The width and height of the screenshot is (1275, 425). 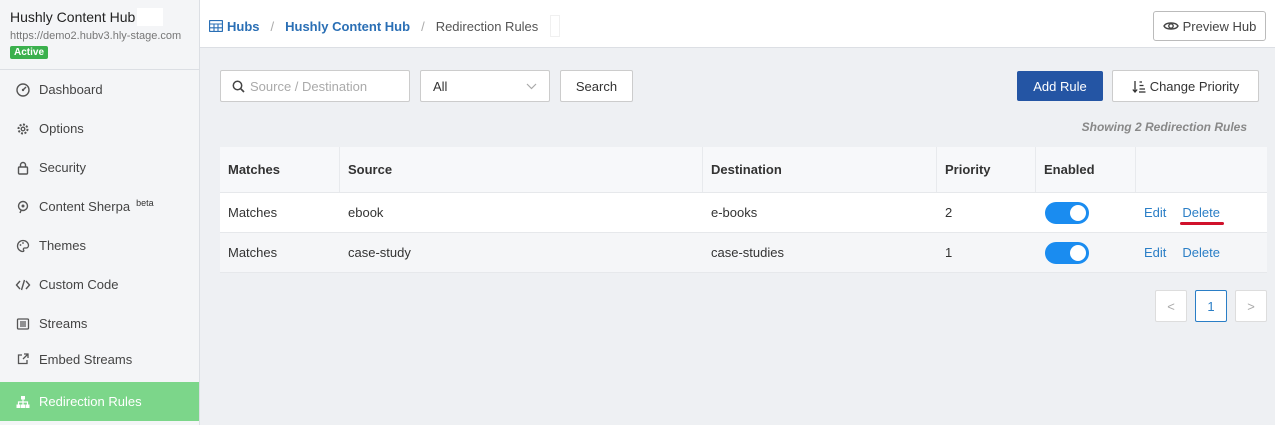 I want to click on cell-source: ebook, so click(x=366, y=212).